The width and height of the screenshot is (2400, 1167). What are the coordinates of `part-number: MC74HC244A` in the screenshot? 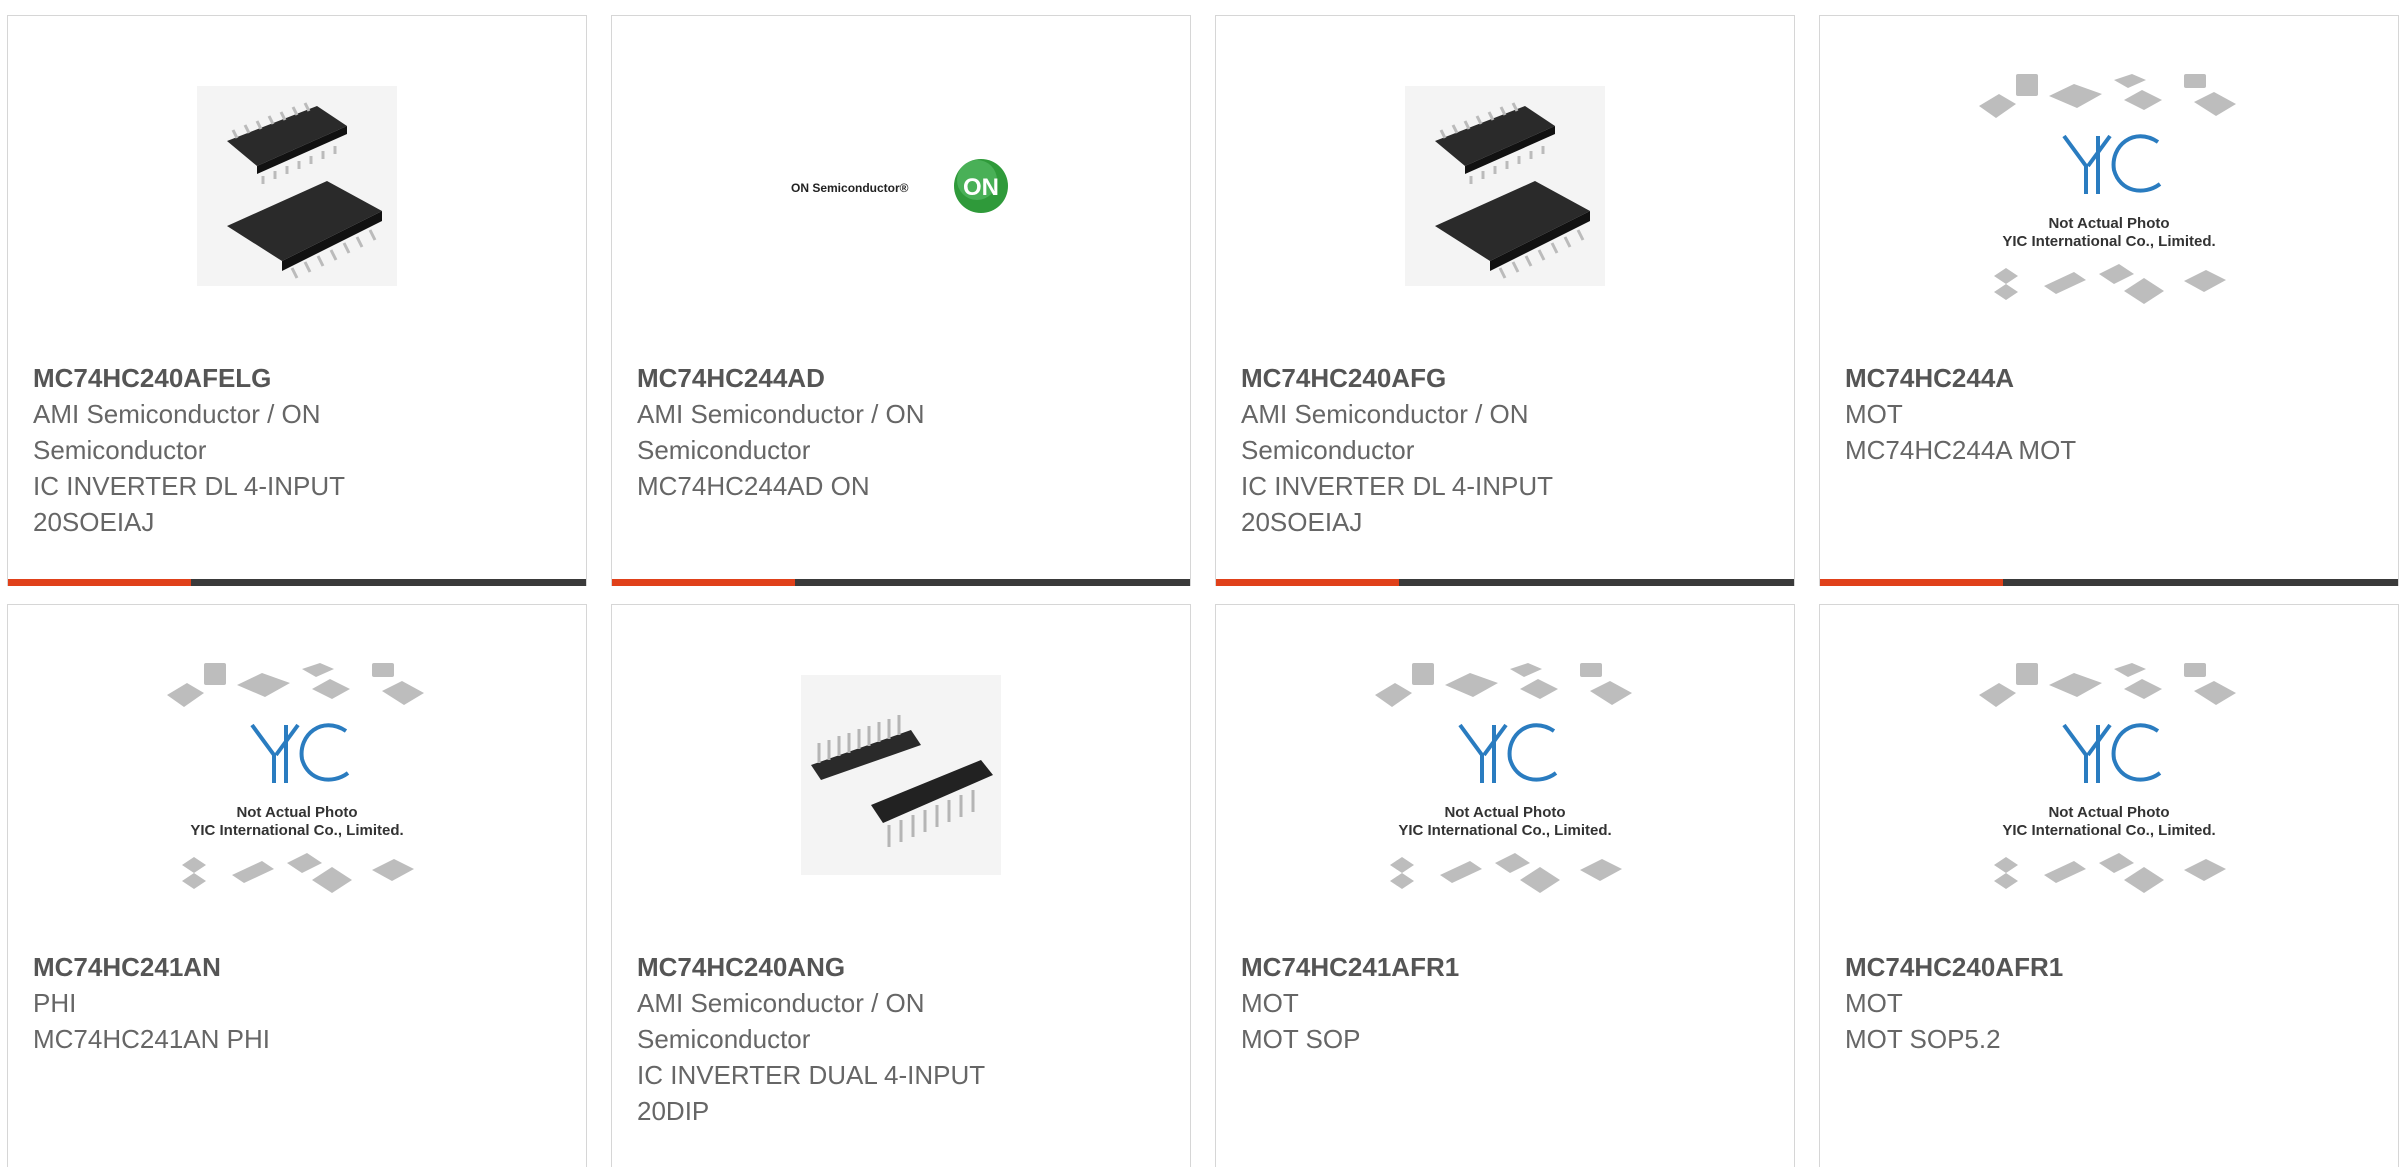 It's located at (2109, 378).